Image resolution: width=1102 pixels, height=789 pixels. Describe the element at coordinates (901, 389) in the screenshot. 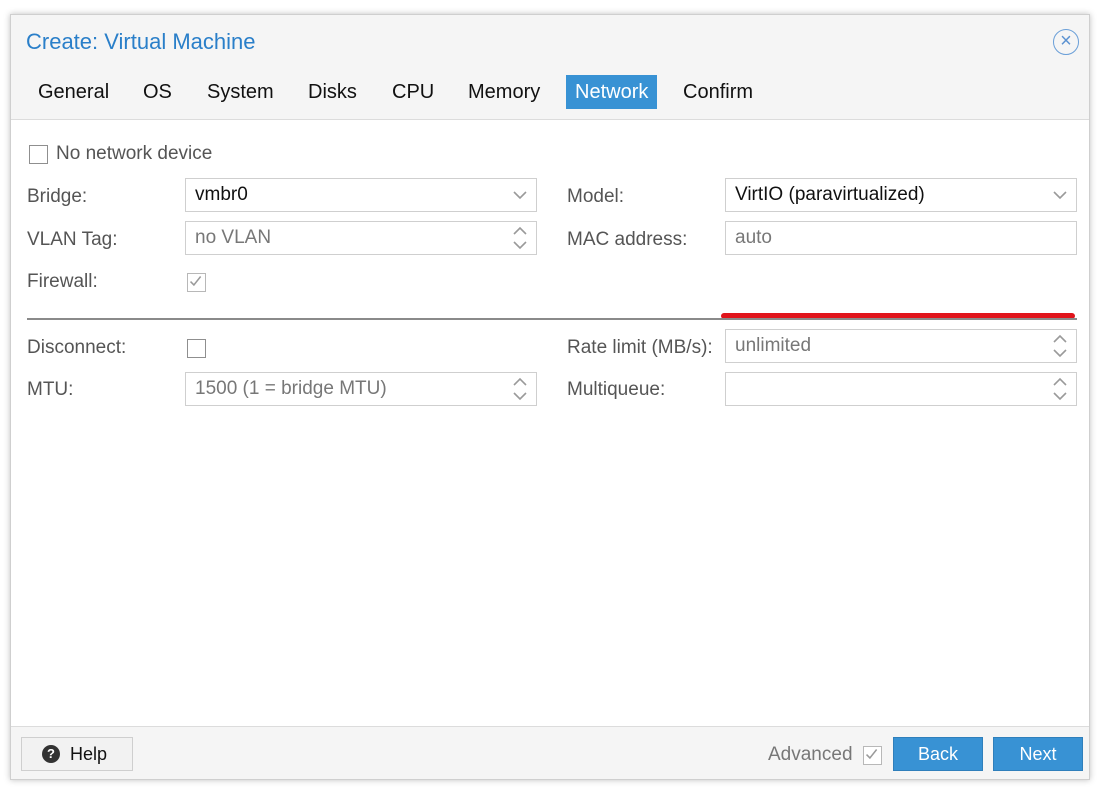

I see `multiqueue-input` at that location.